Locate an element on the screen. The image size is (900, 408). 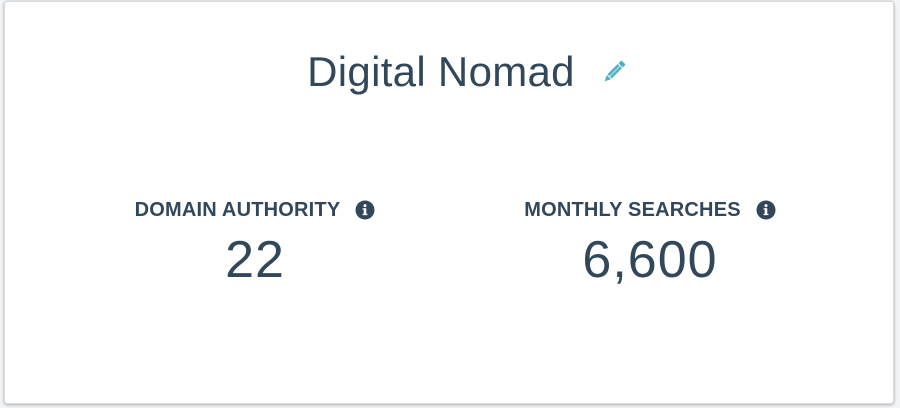
monthly-searches-info-button is located at coordinates (766, 210).